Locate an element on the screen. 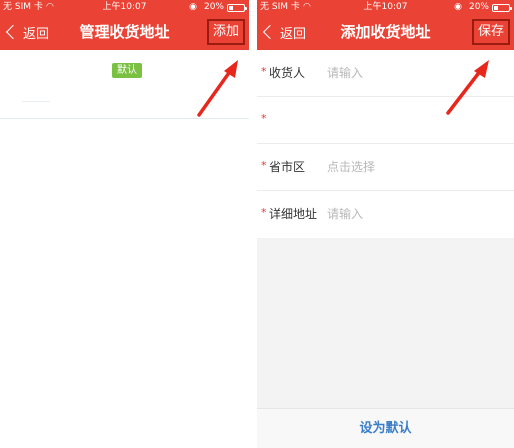  faint-divider is located at coordinates (36, 101).